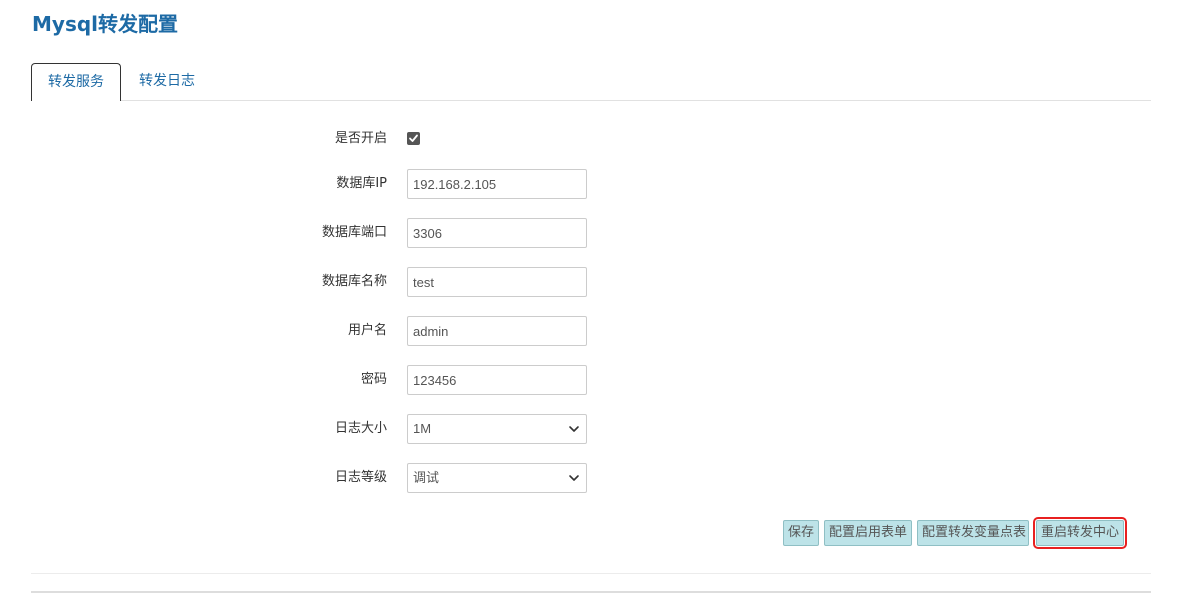 Image resolution: width=1190 pixels, height=608 pixels. Describe the element at coordinates (497, 429) in the screenshot. I see `log-size-select: 1M` at that location.